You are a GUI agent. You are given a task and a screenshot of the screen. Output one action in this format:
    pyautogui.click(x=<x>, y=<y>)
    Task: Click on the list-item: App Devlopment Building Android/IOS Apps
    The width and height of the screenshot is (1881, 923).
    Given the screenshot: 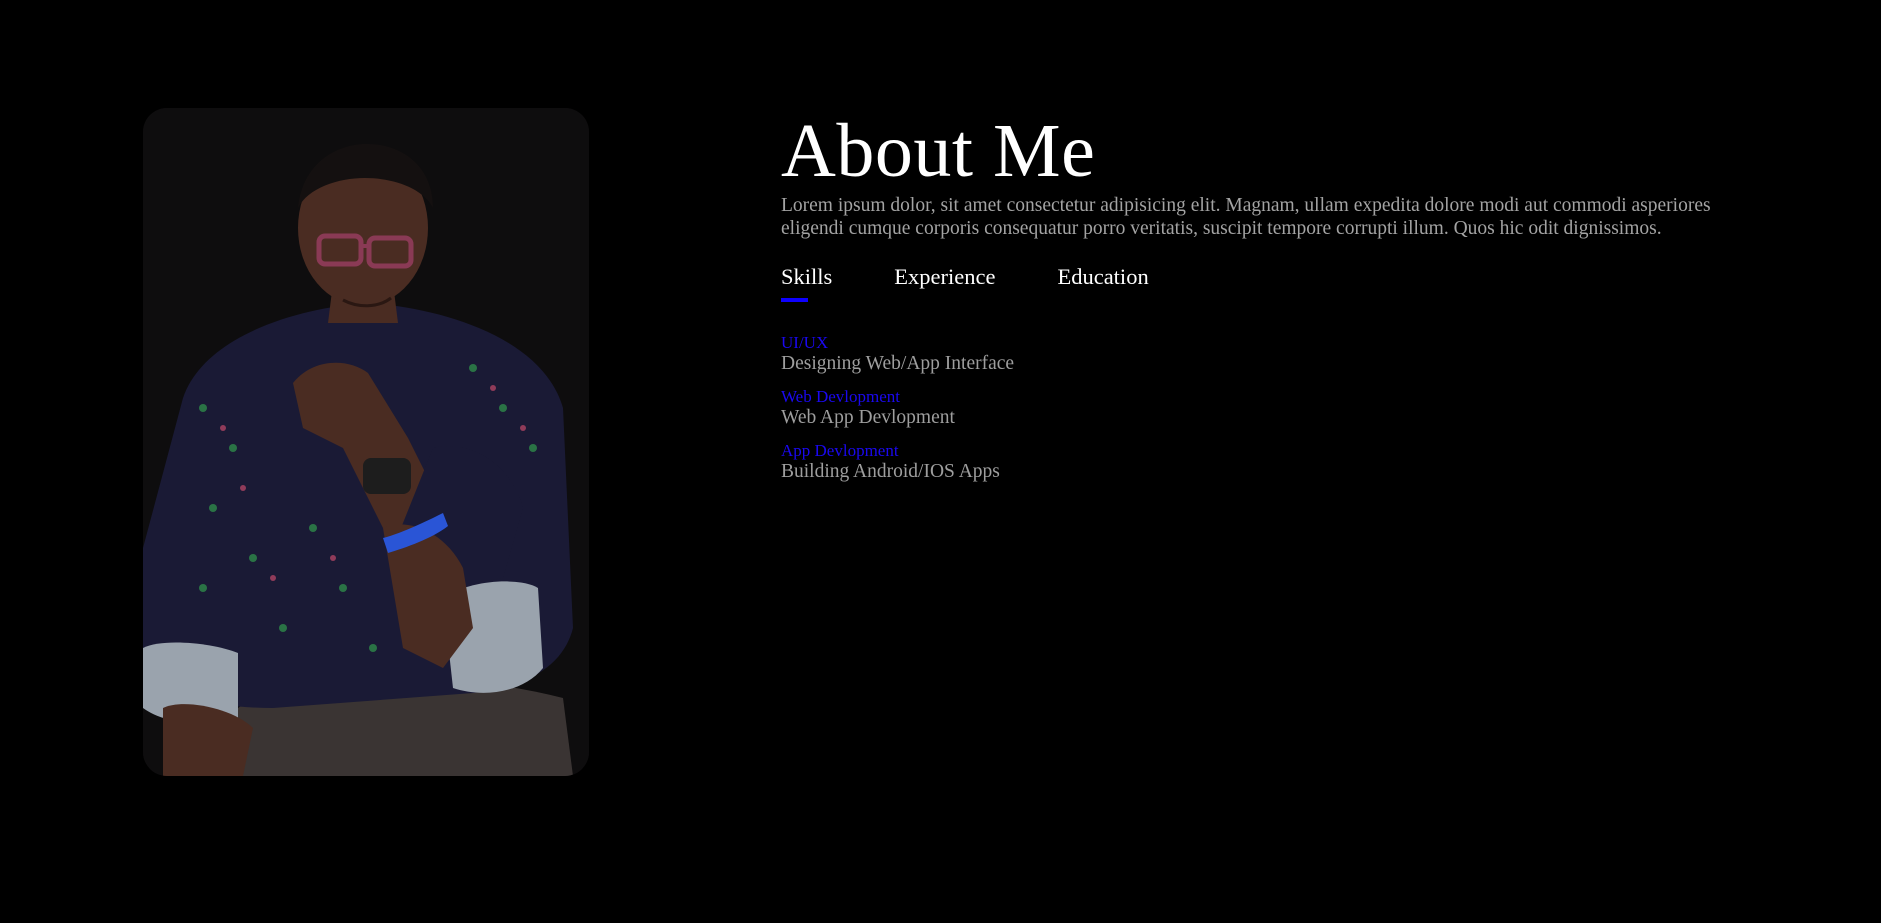 What is the action you would take?
    pyautogui.click(x=1281, y=462)
    